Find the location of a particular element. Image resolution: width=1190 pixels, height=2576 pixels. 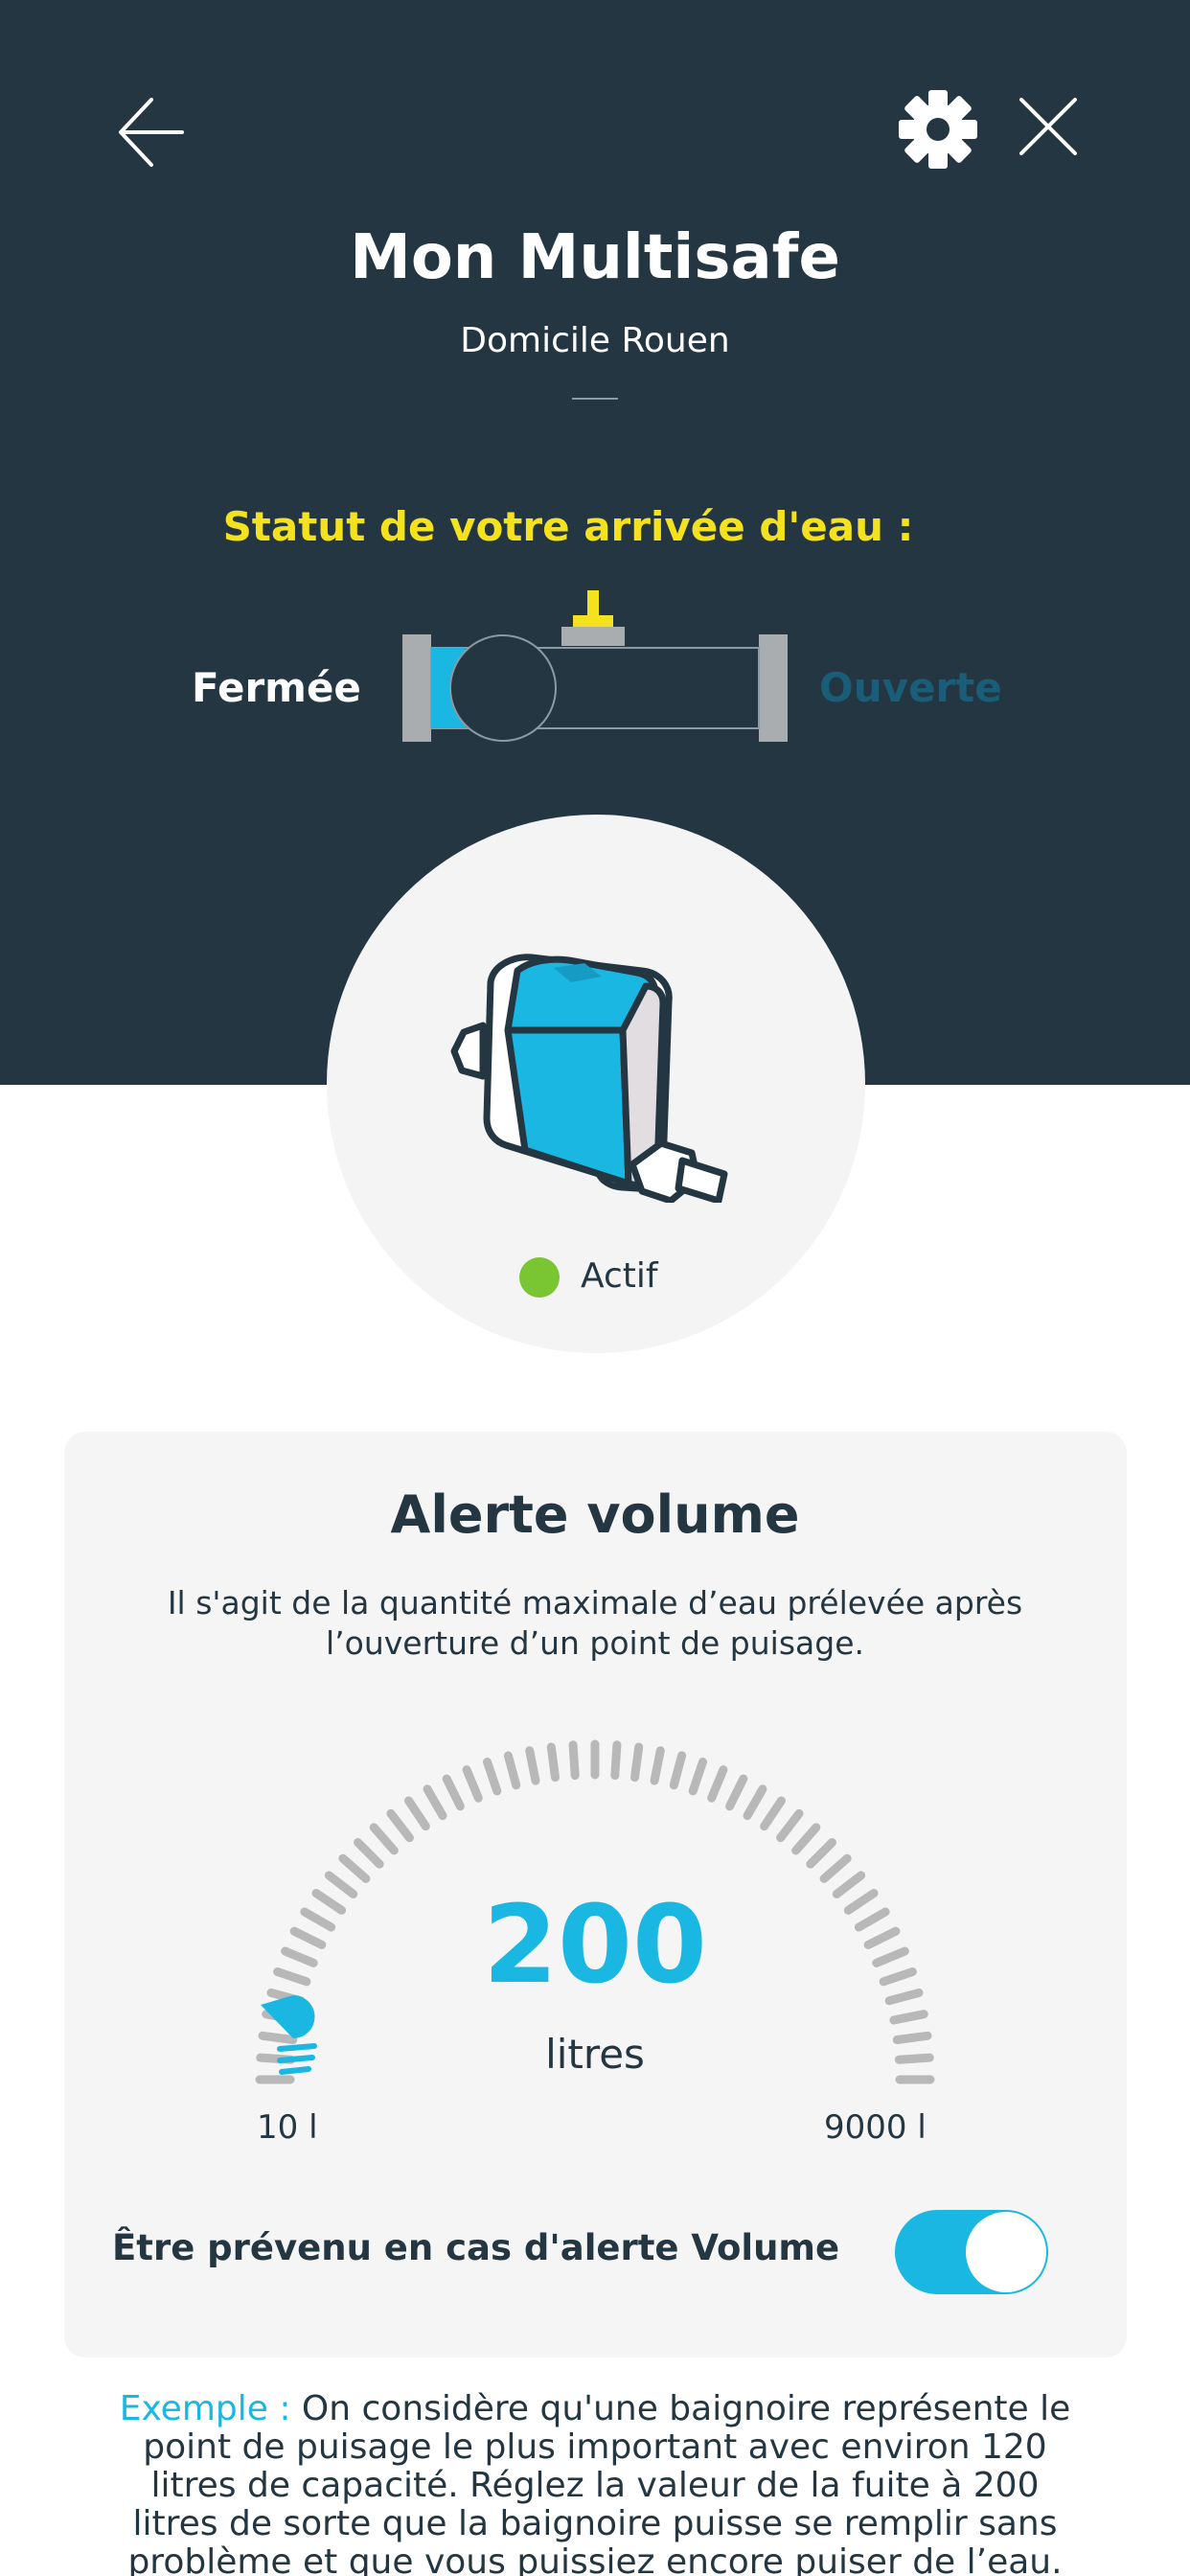

volume-value: 200 is located at coordinates (595, 1945).